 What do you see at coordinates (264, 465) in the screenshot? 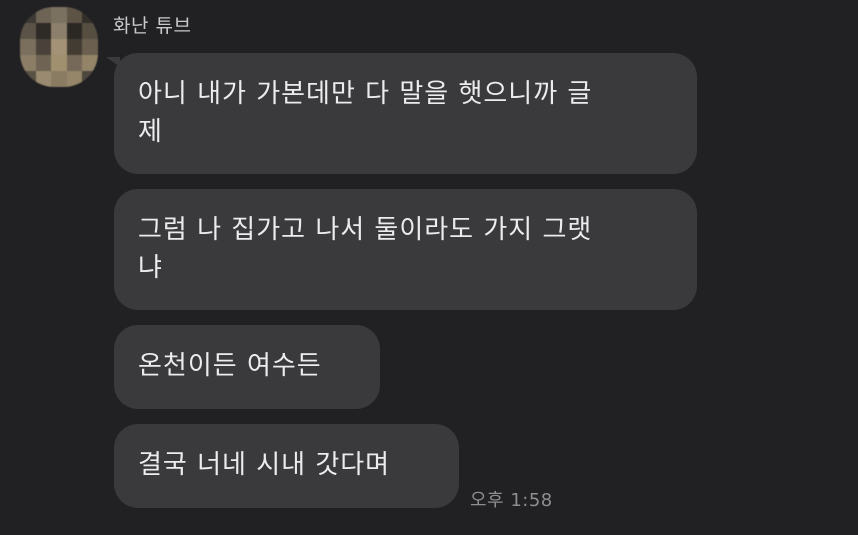
I see `message-text: 결국 너네 시내 갓다며` at bounding box center [264, 465].